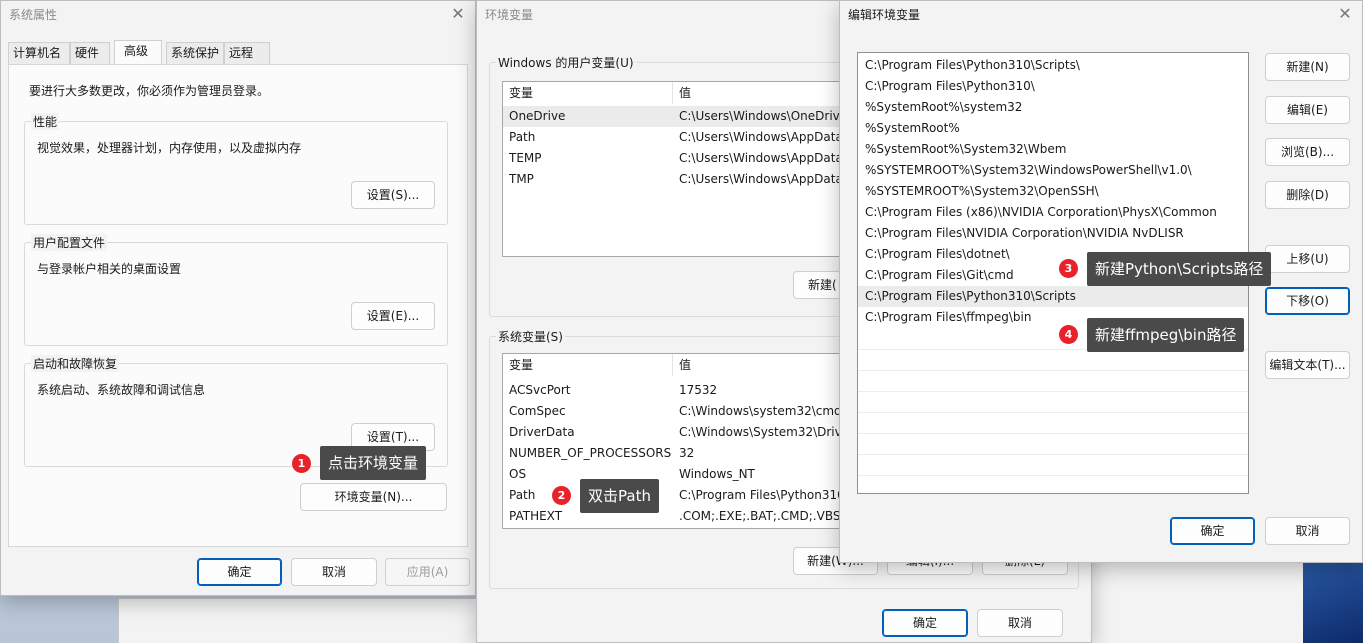 Image resolution: width=1363 pixels, height=643 pixels. Describe the element at coordinates (537, 411) in the screenshot. I see `cell-variable: ComSpec` at that location.